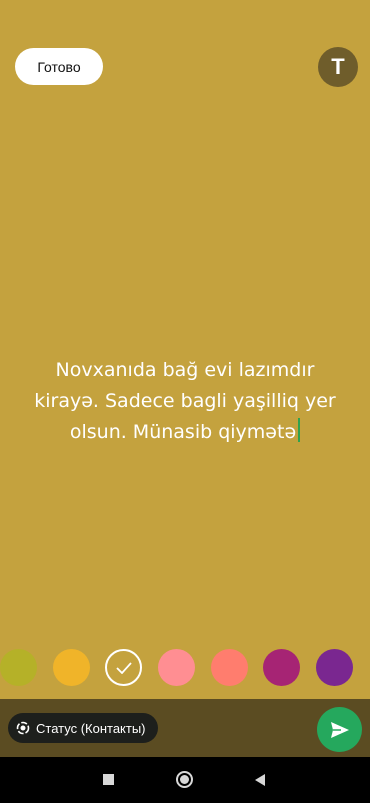 The width and height of the screenshot is (370, 803). I want to click on back-triangle-icon, so click(260, 780).